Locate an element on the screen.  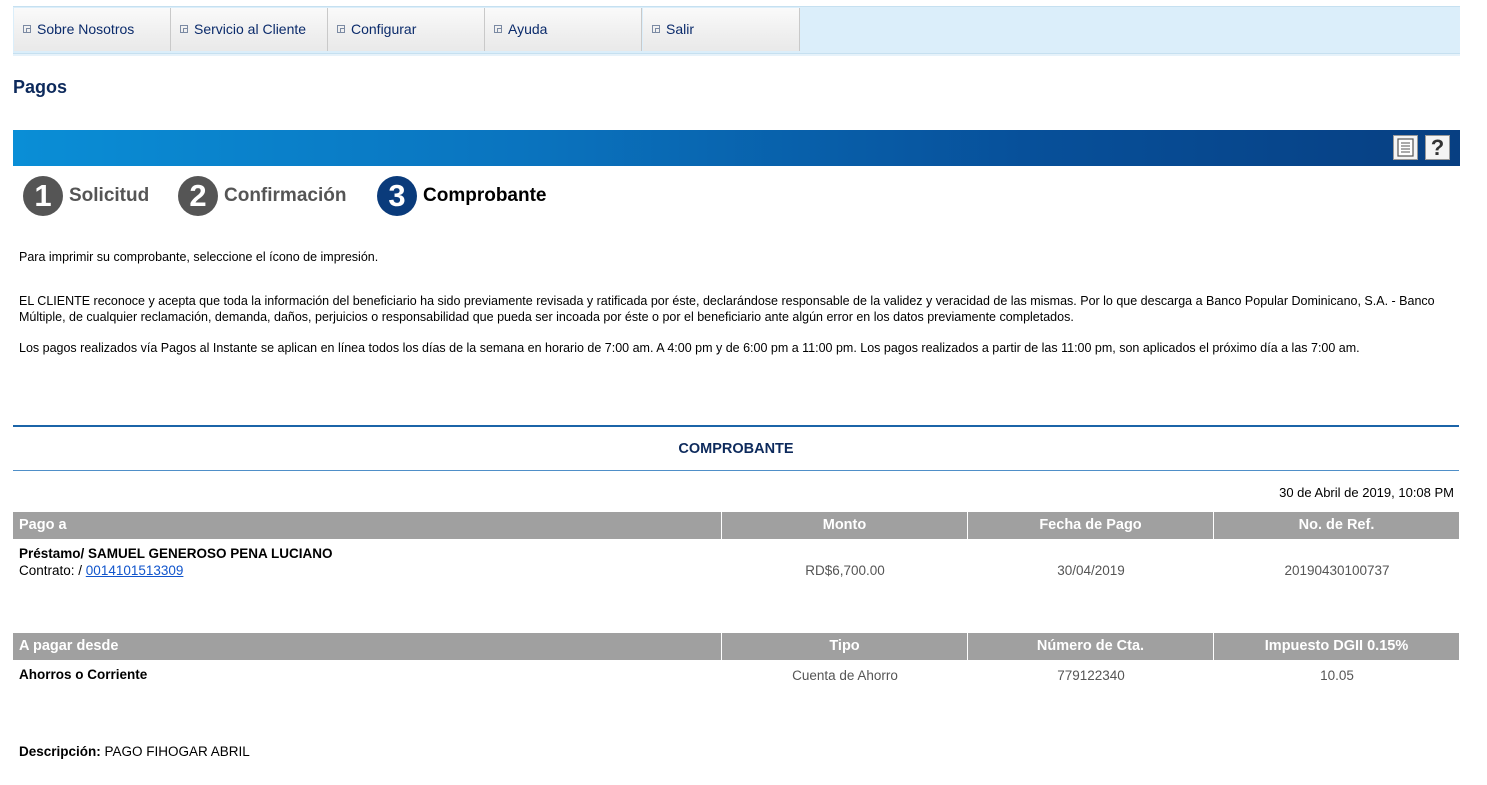
step-solicitud: 1 Solicitud is located at coordinates (86, 196).